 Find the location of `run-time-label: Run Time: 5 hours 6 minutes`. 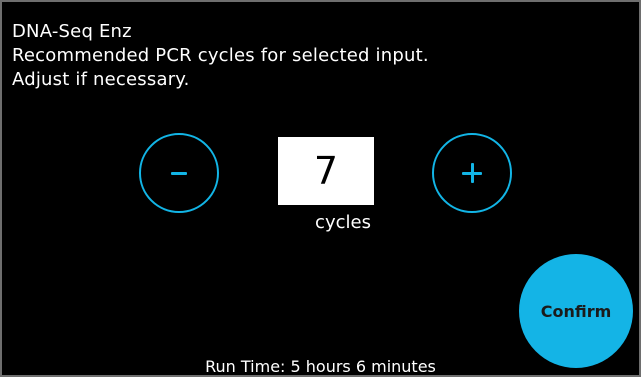

run-time-label: Run Time: 5 hours 6 minutes is located at coordinates (320, 366).